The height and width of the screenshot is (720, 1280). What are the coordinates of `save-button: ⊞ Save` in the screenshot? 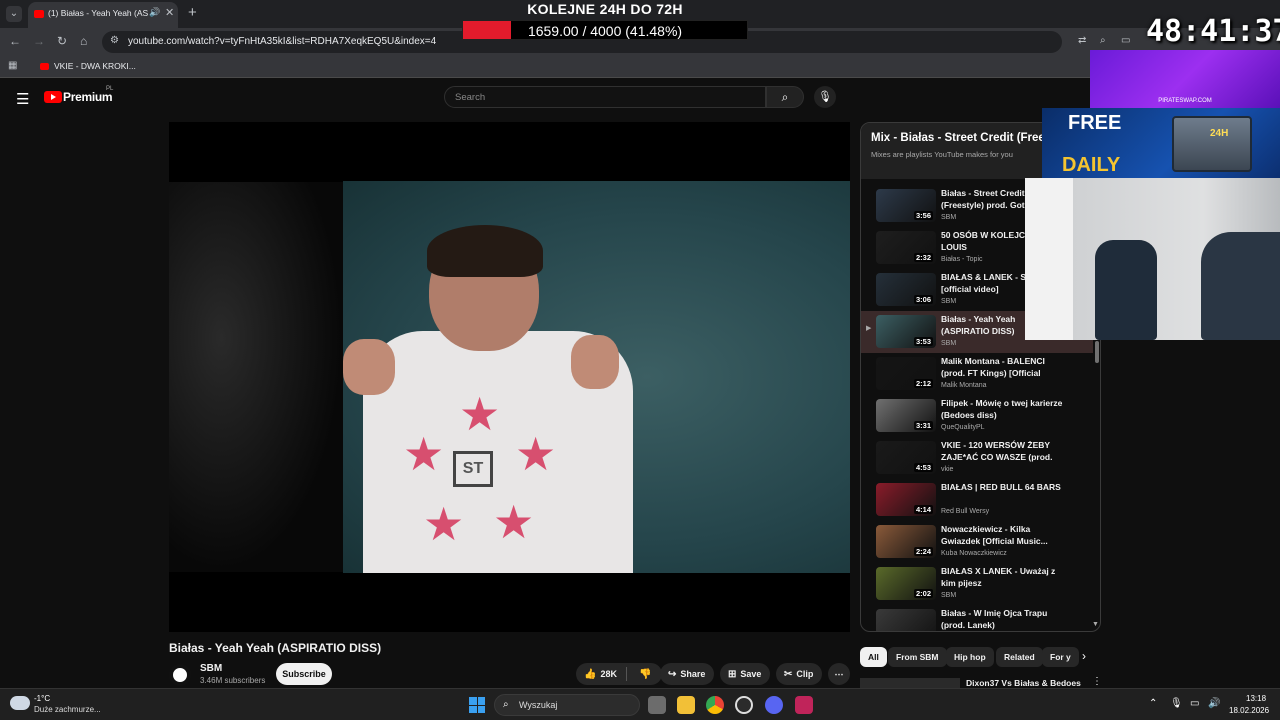 It's located at (745, 674).